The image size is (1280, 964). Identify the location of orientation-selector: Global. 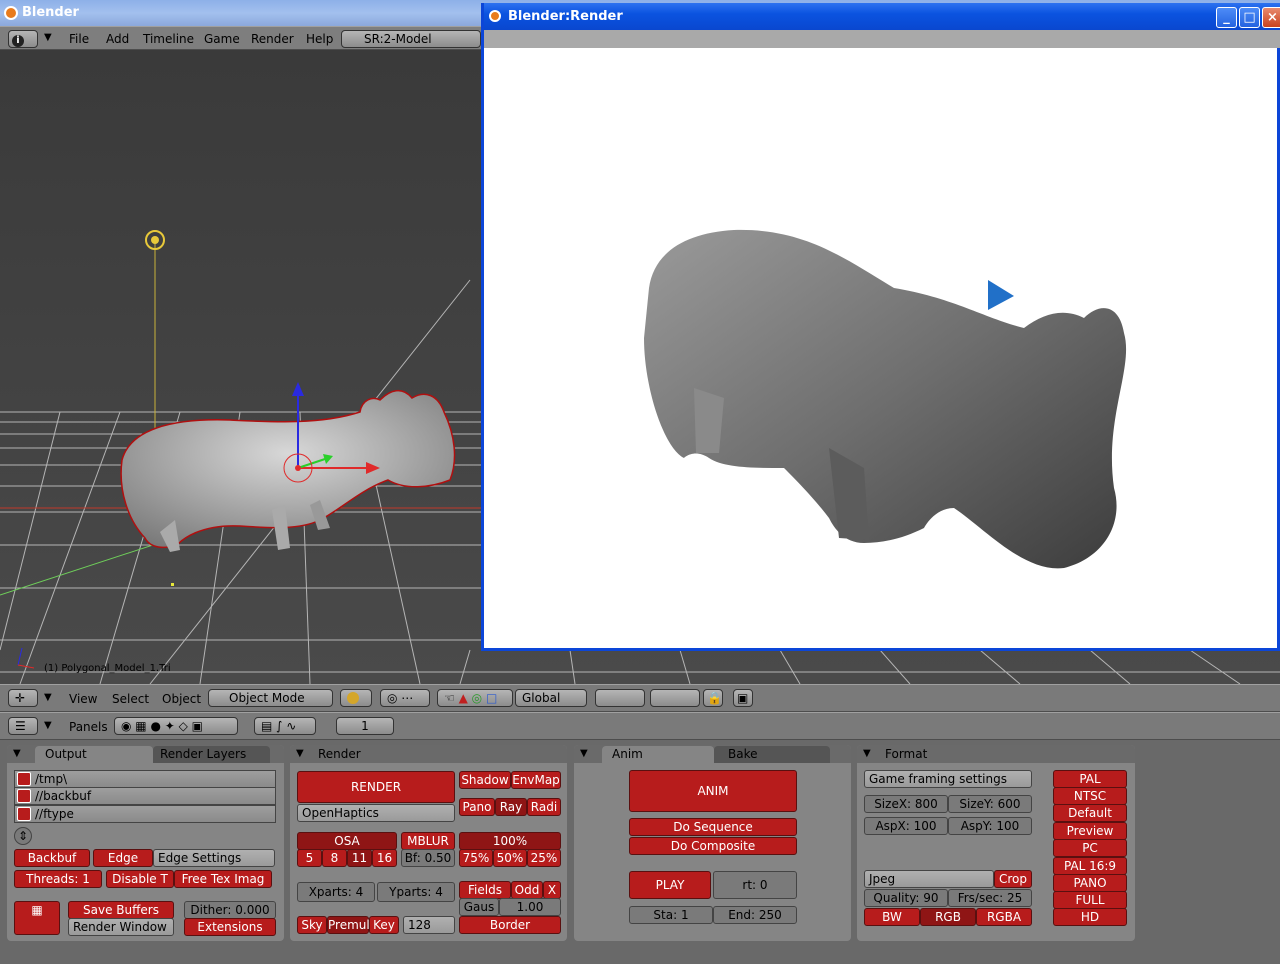
(551, 698).